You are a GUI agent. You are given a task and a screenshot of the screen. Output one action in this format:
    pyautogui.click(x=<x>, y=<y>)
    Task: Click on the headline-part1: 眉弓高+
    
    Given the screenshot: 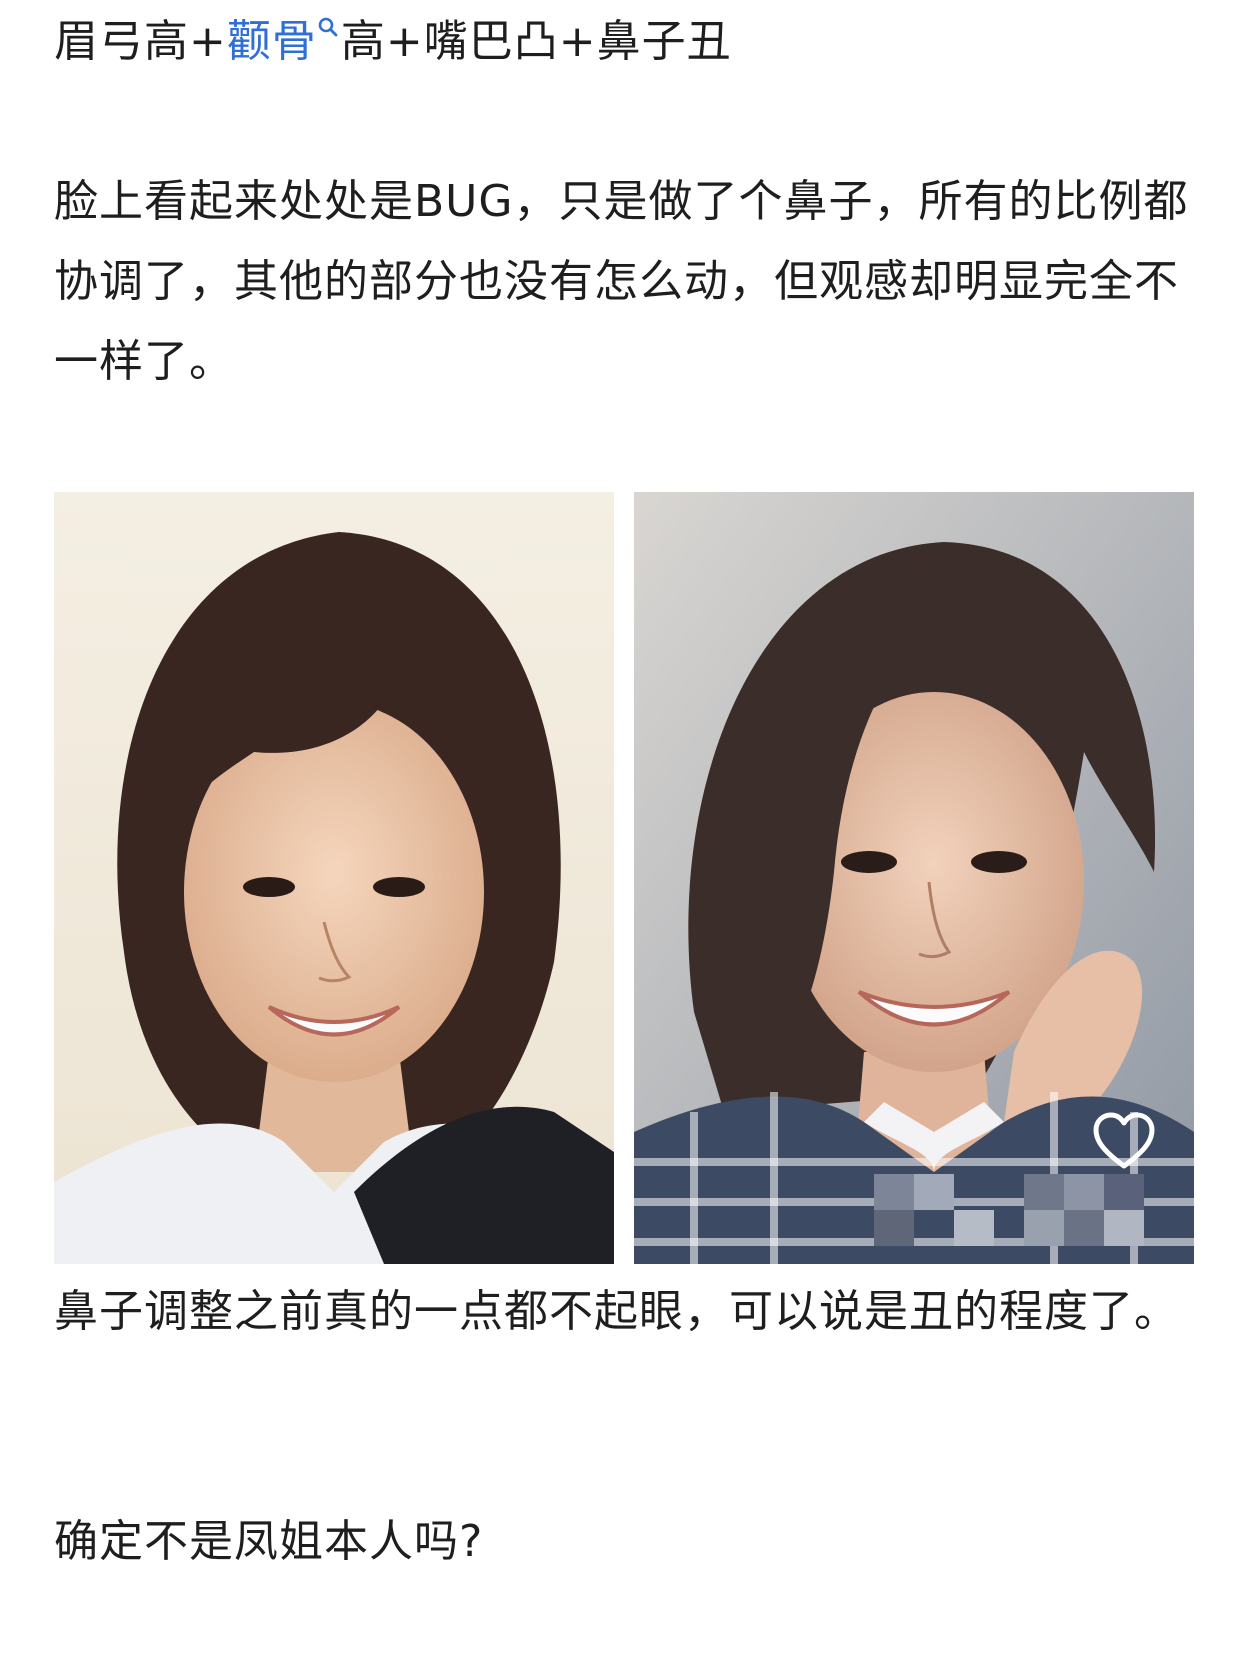 What is the action you would take?
    pyautogui.click(x=140, y=41)
    